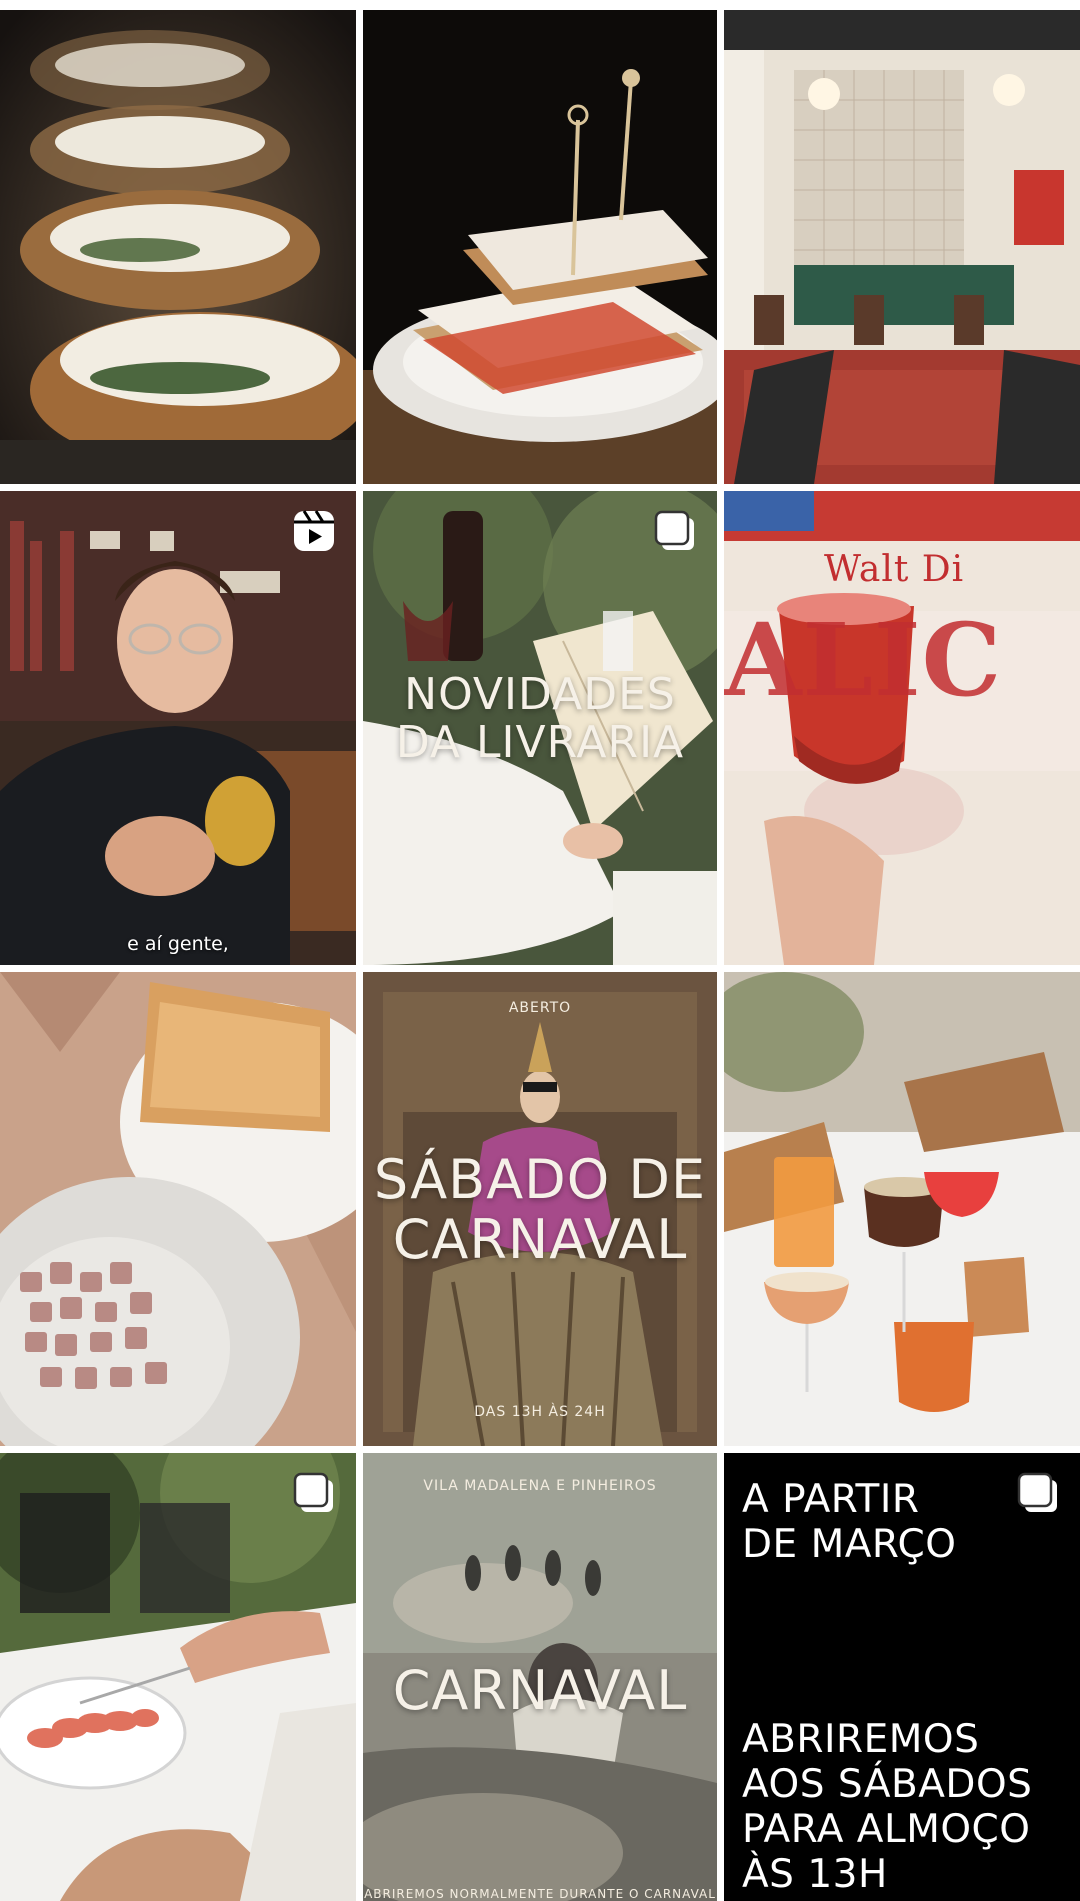 This screenshot has width=1080, height=1901. I want to click on post-sashimi-plate, so click(178, 1677).